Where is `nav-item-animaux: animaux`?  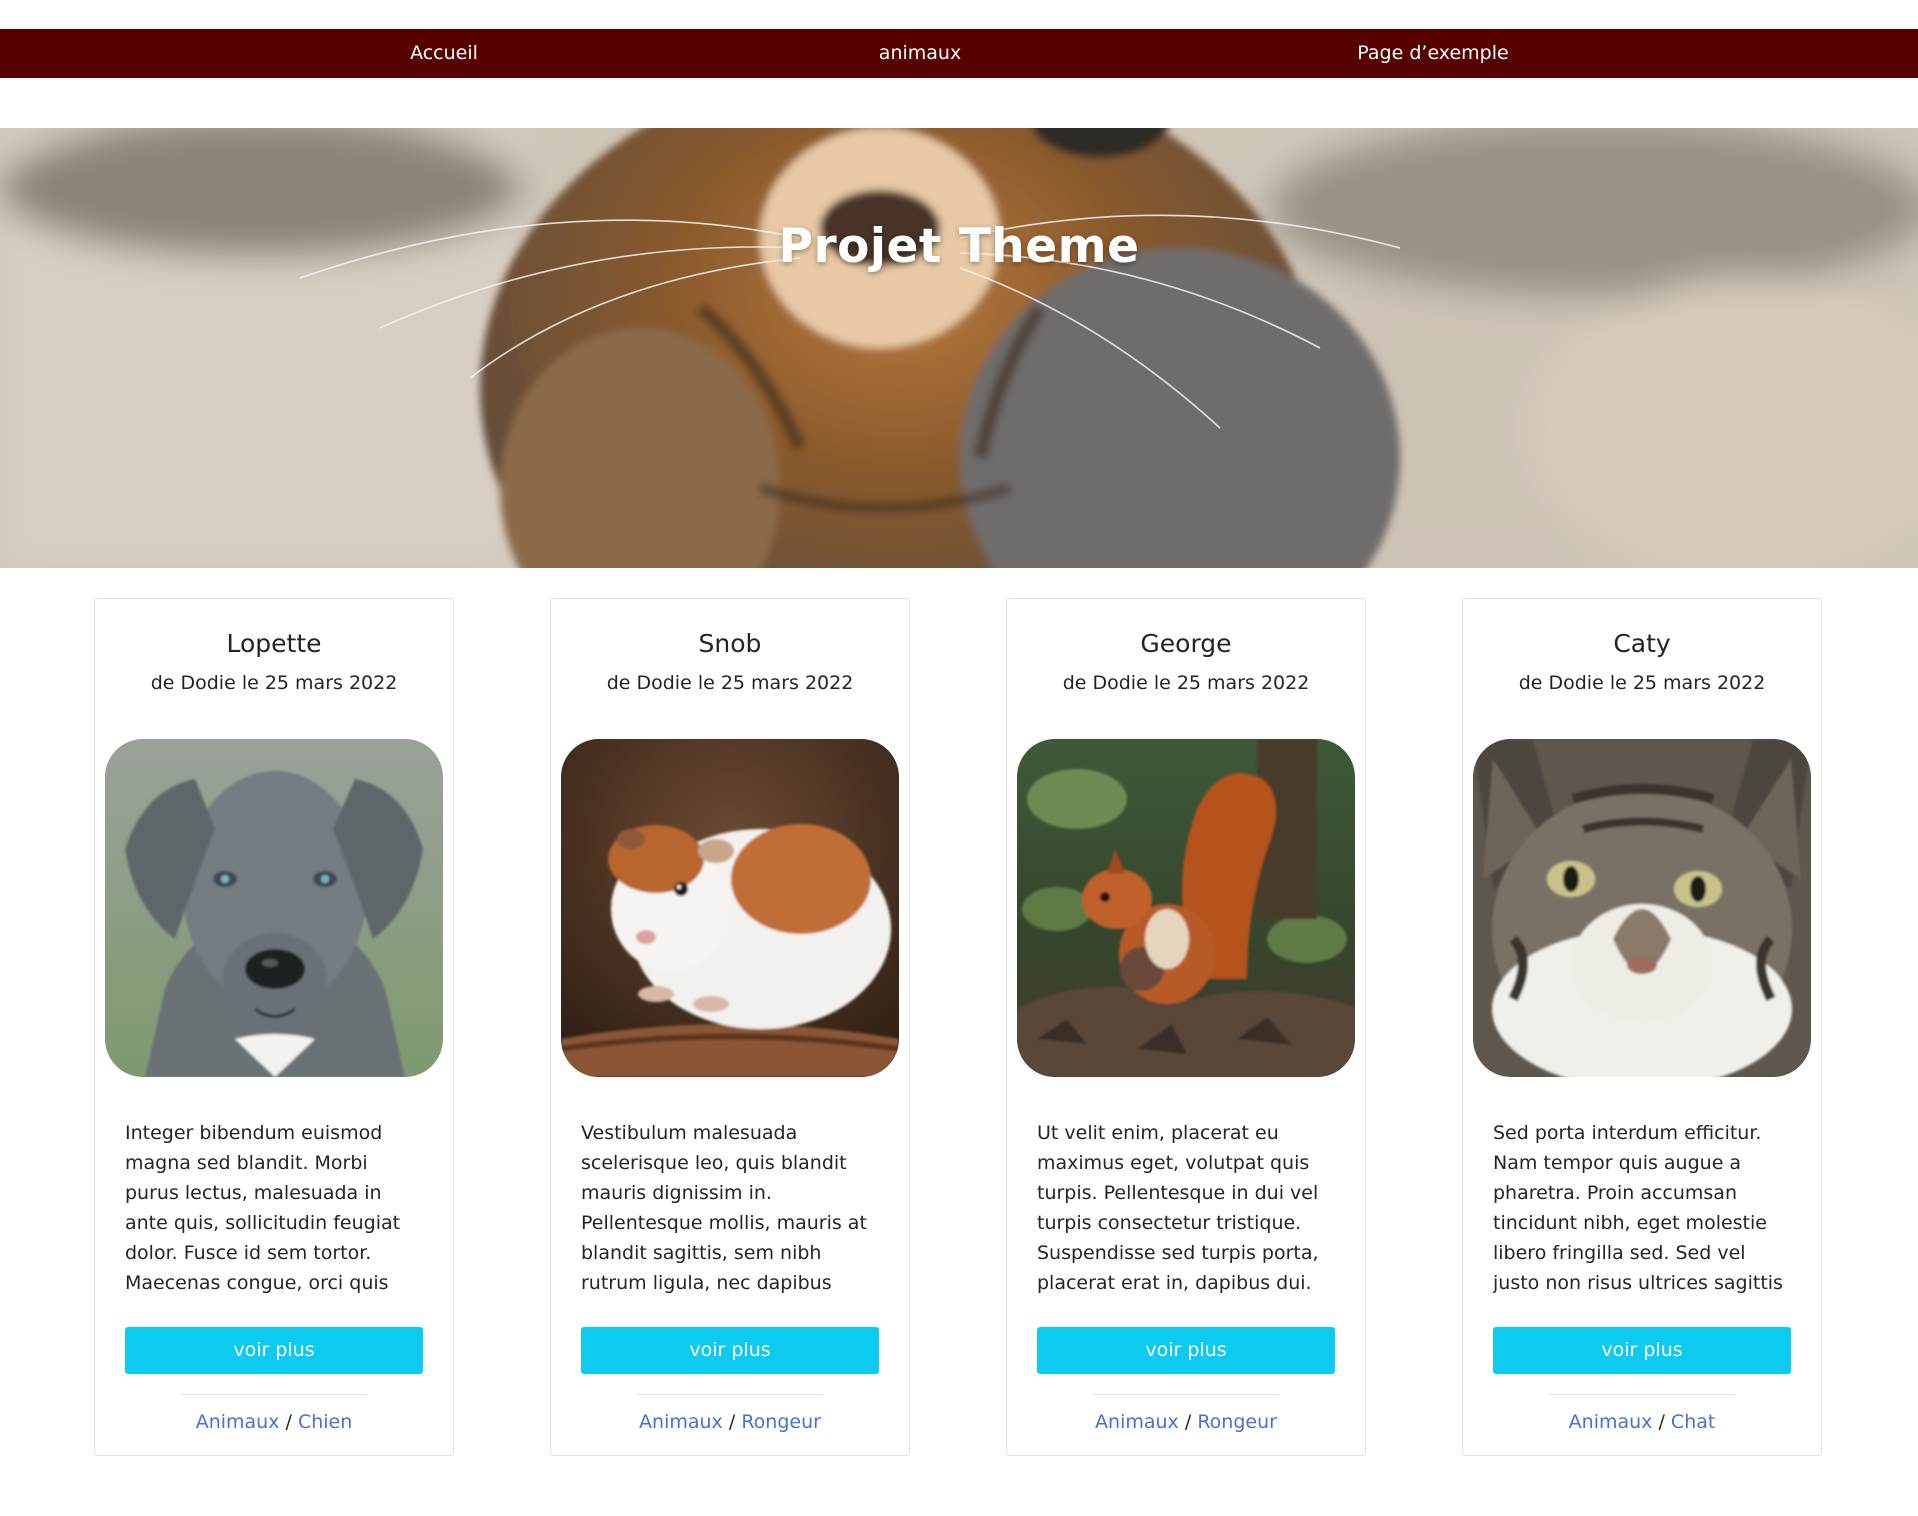 nav-item-animaux: animaux is located at coordinates (920, 53).